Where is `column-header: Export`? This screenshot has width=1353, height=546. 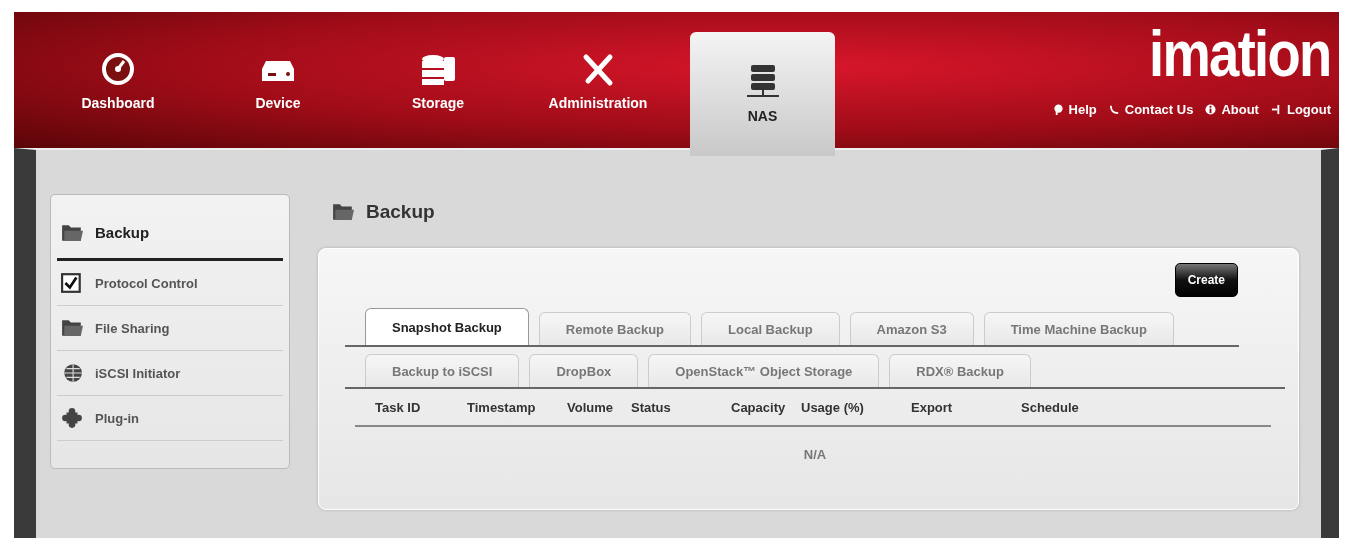
column-header: Export is located at coordinates (932, 407).